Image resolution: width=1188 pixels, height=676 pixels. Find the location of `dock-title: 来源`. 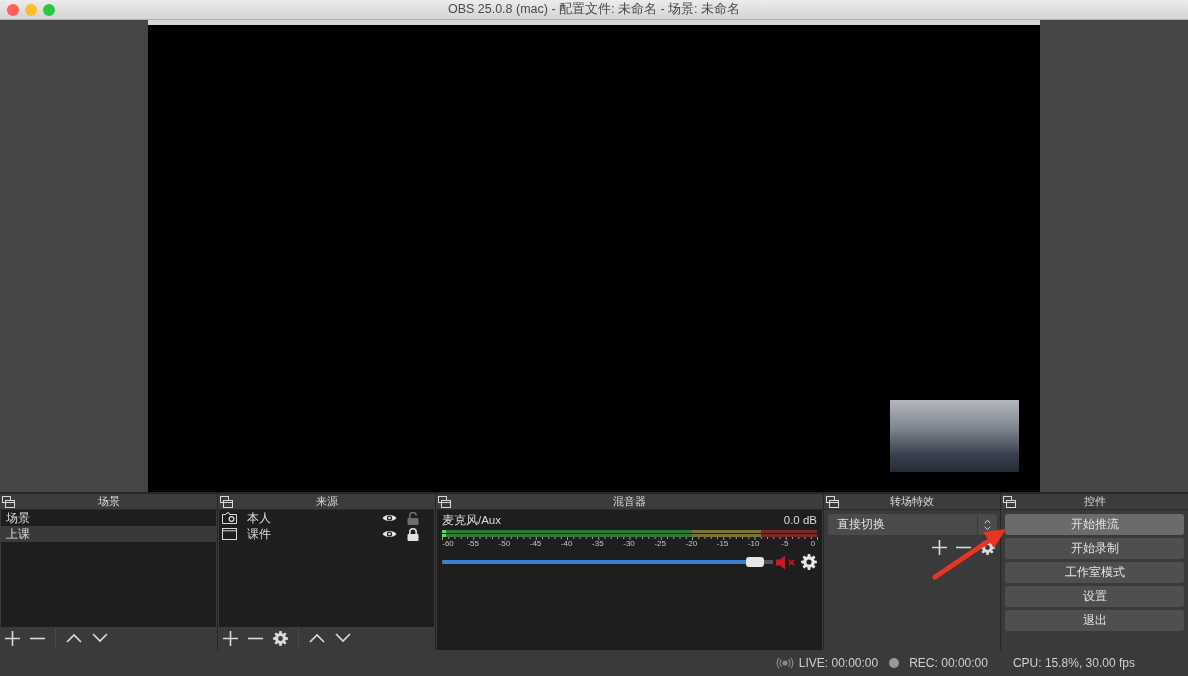

dock-title: 来源 is located at coordinates (326, 501).